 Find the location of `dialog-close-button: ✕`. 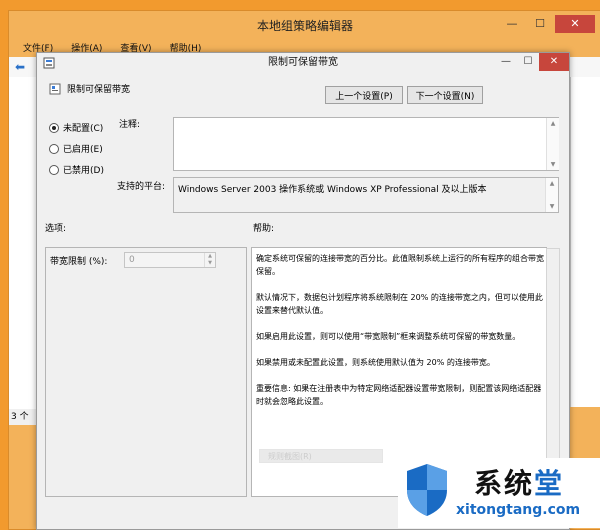

dialog-close-button: ✕ is located at coordinates (554, 62).